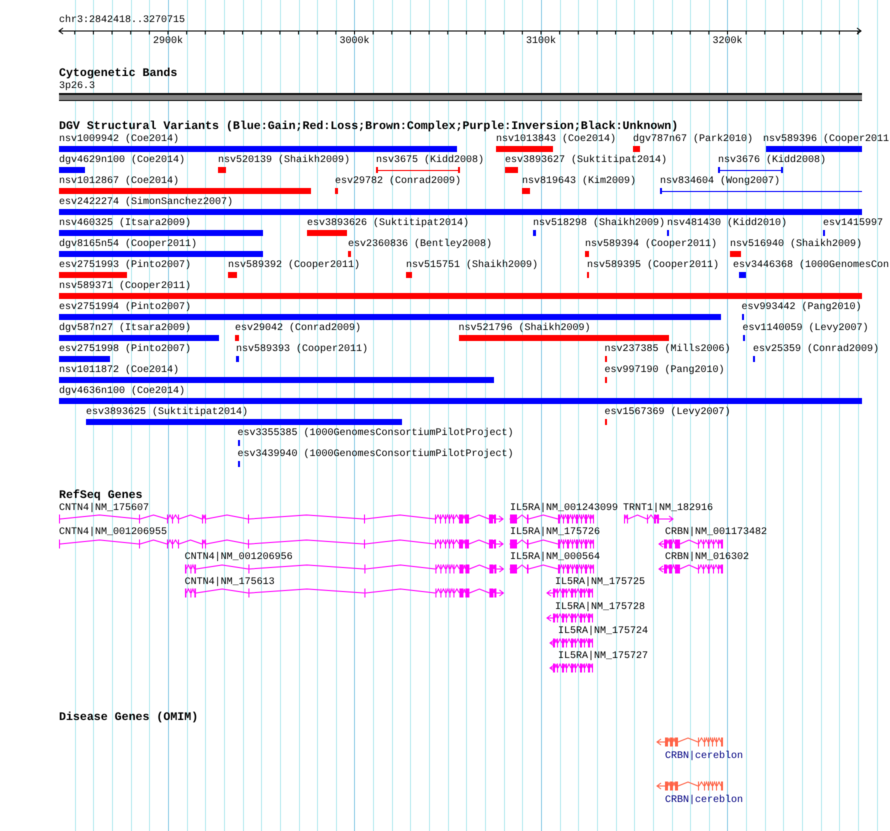 The height and width of the screenshot is (831, 890). What do you see at coordinates (603, 656) in the screenshot?
I see `gene-label: IL5RA|NM_175727` at bounding box center [603, 656].